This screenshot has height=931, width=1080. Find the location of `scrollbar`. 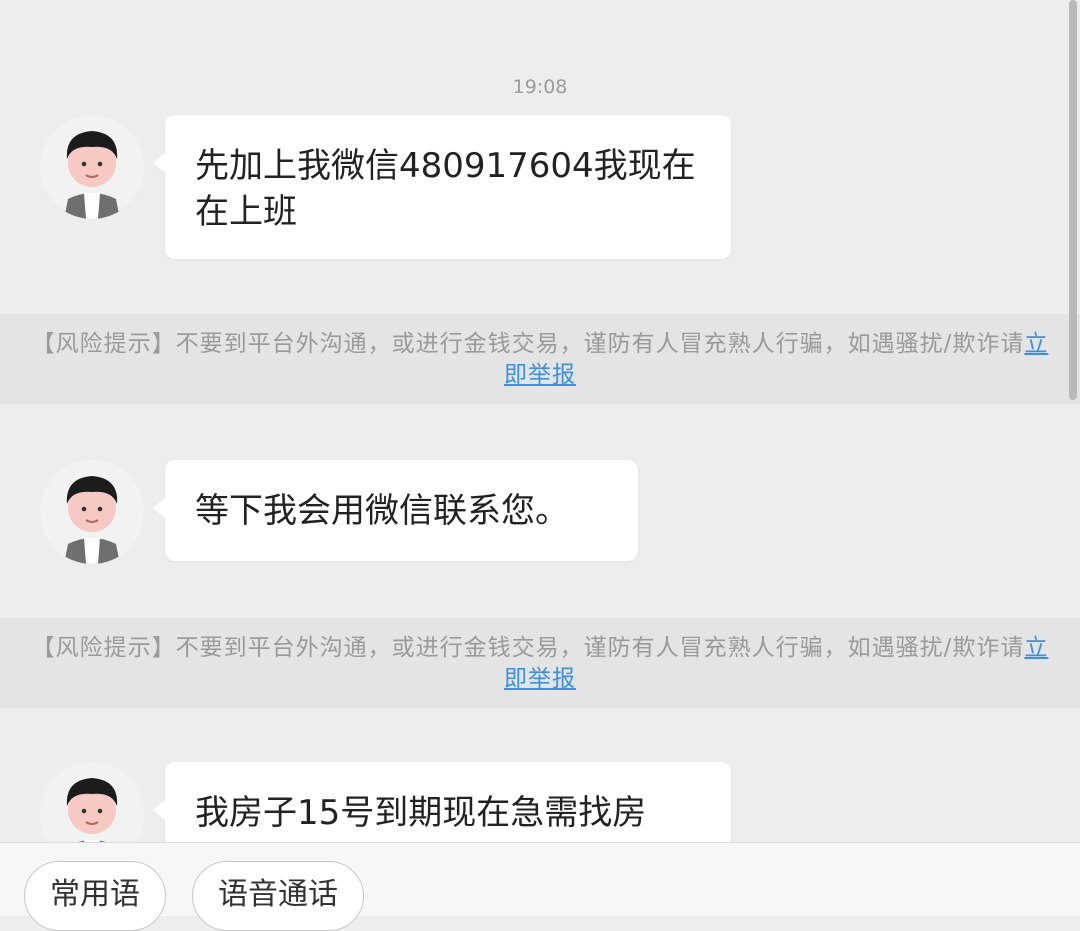

scrollbar is located at coordinates (1073, 200).